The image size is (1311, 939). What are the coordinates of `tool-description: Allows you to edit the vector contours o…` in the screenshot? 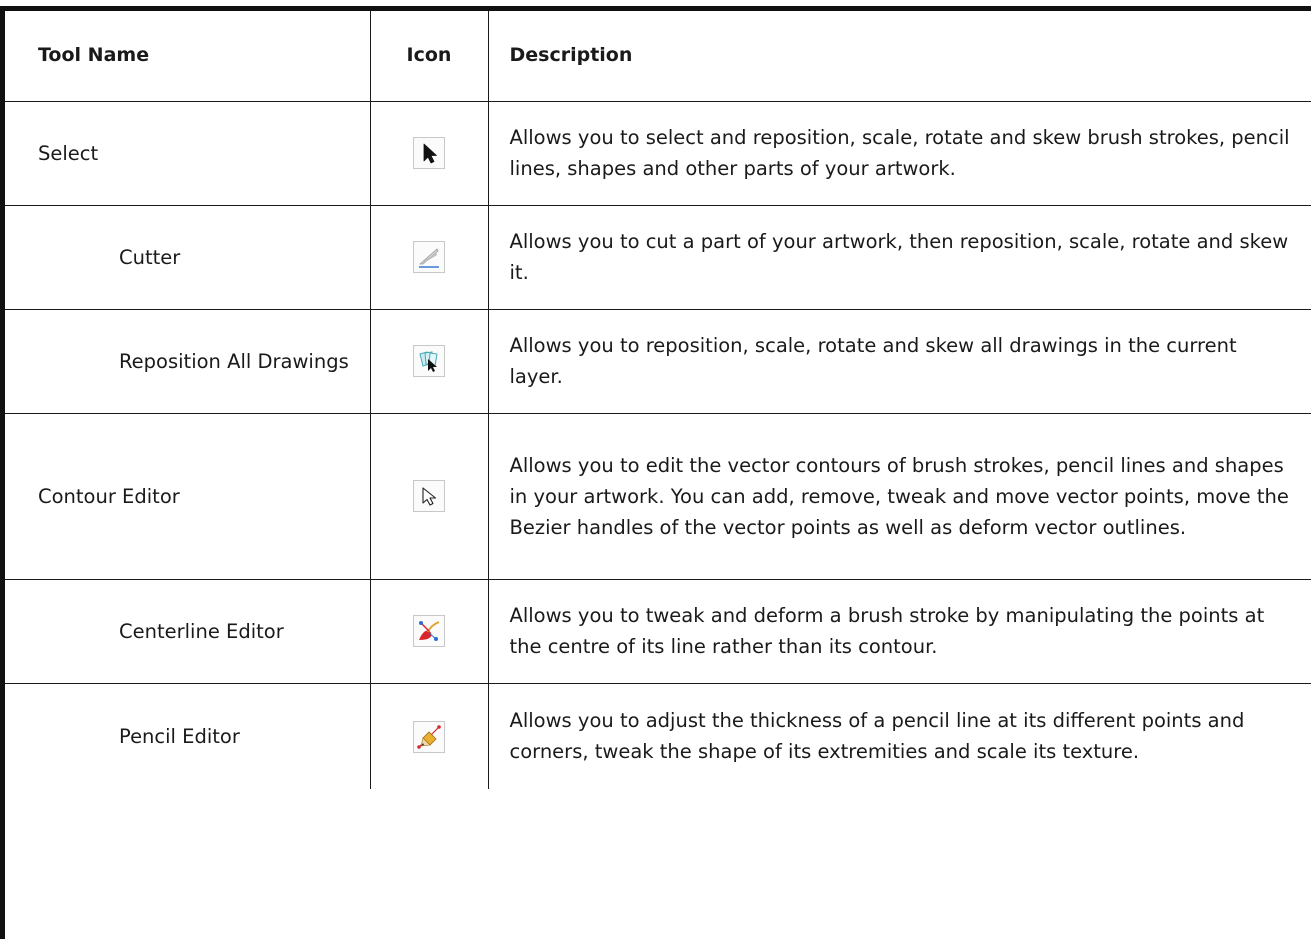 It's located at (899, 496).